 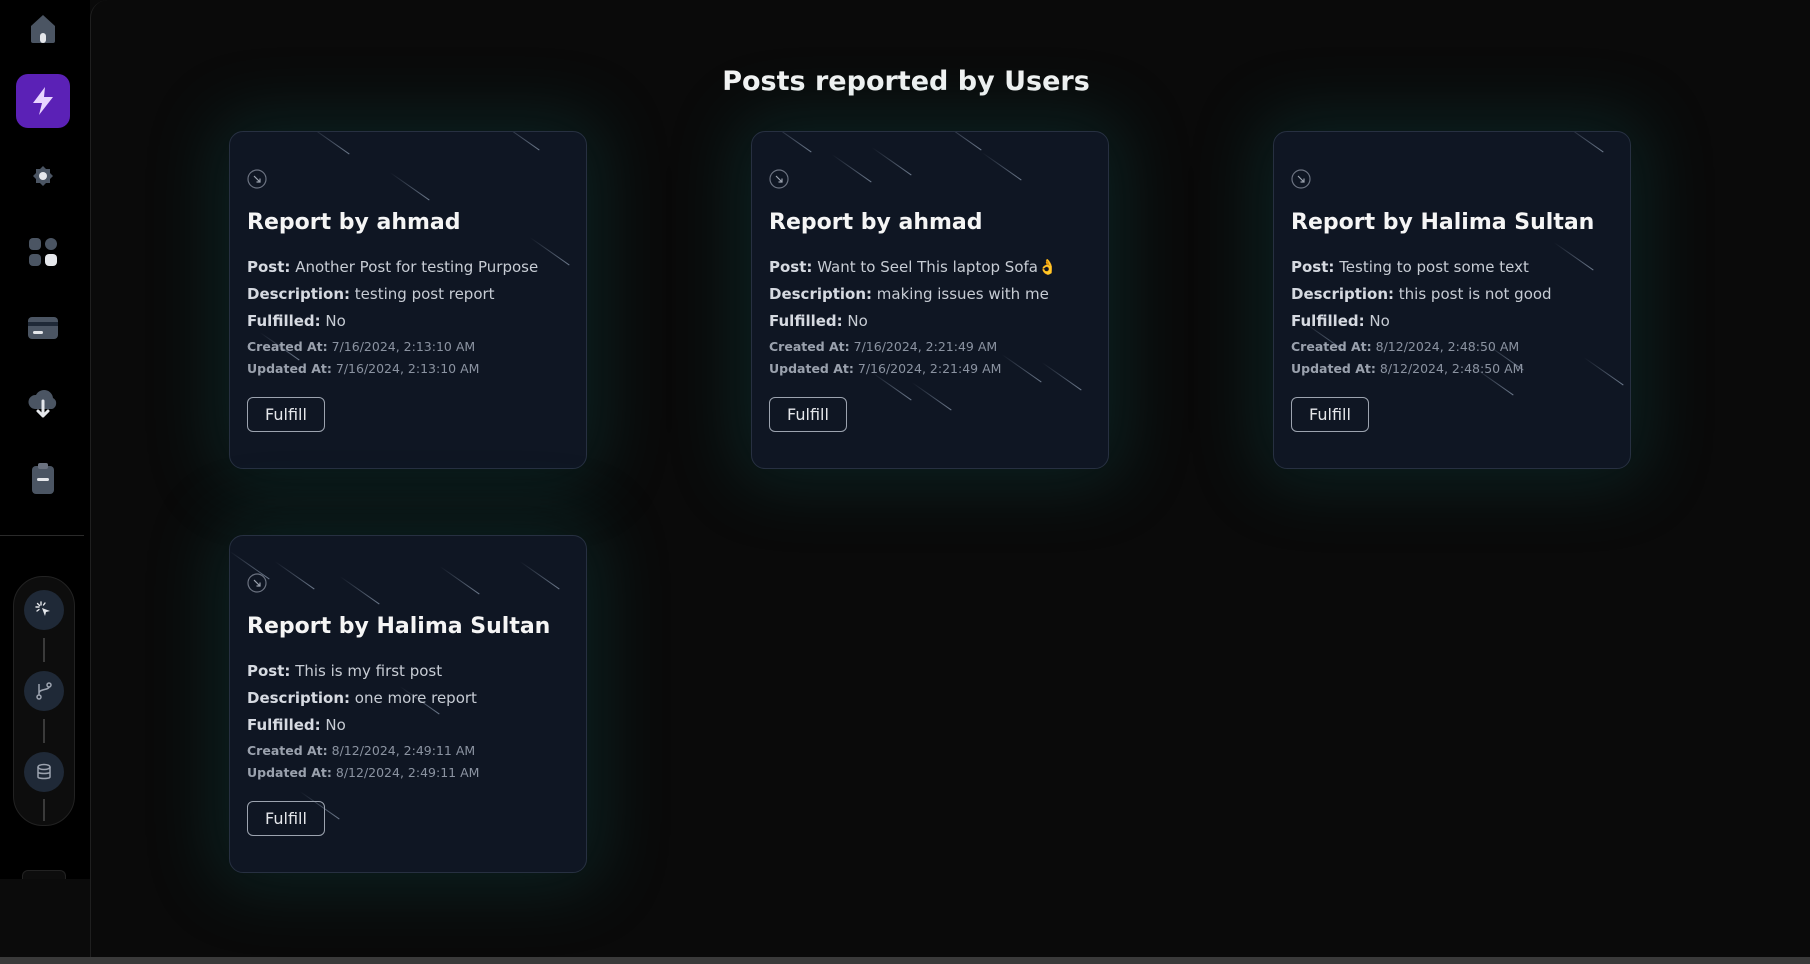 I want to click on report-description: Description: making issues with me, so click(x=909, y=294).